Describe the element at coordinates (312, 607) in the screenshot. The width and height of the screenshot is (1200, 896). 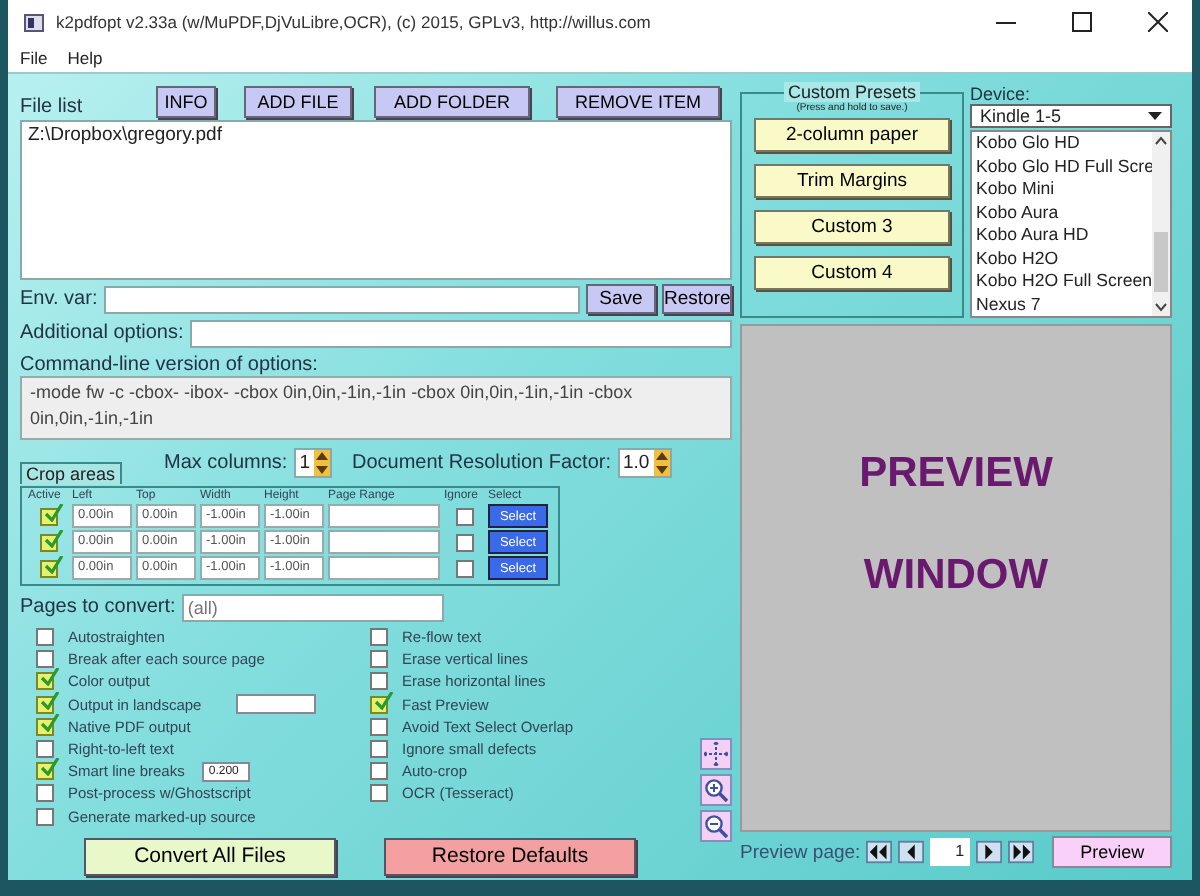
I see `input-field: (all)` at that location.